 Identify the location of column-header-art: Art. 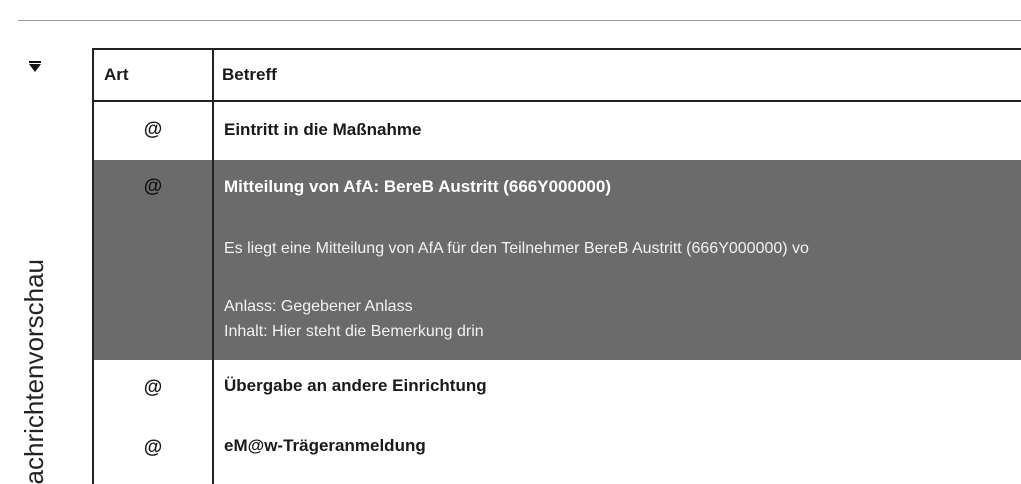
(116, 75).